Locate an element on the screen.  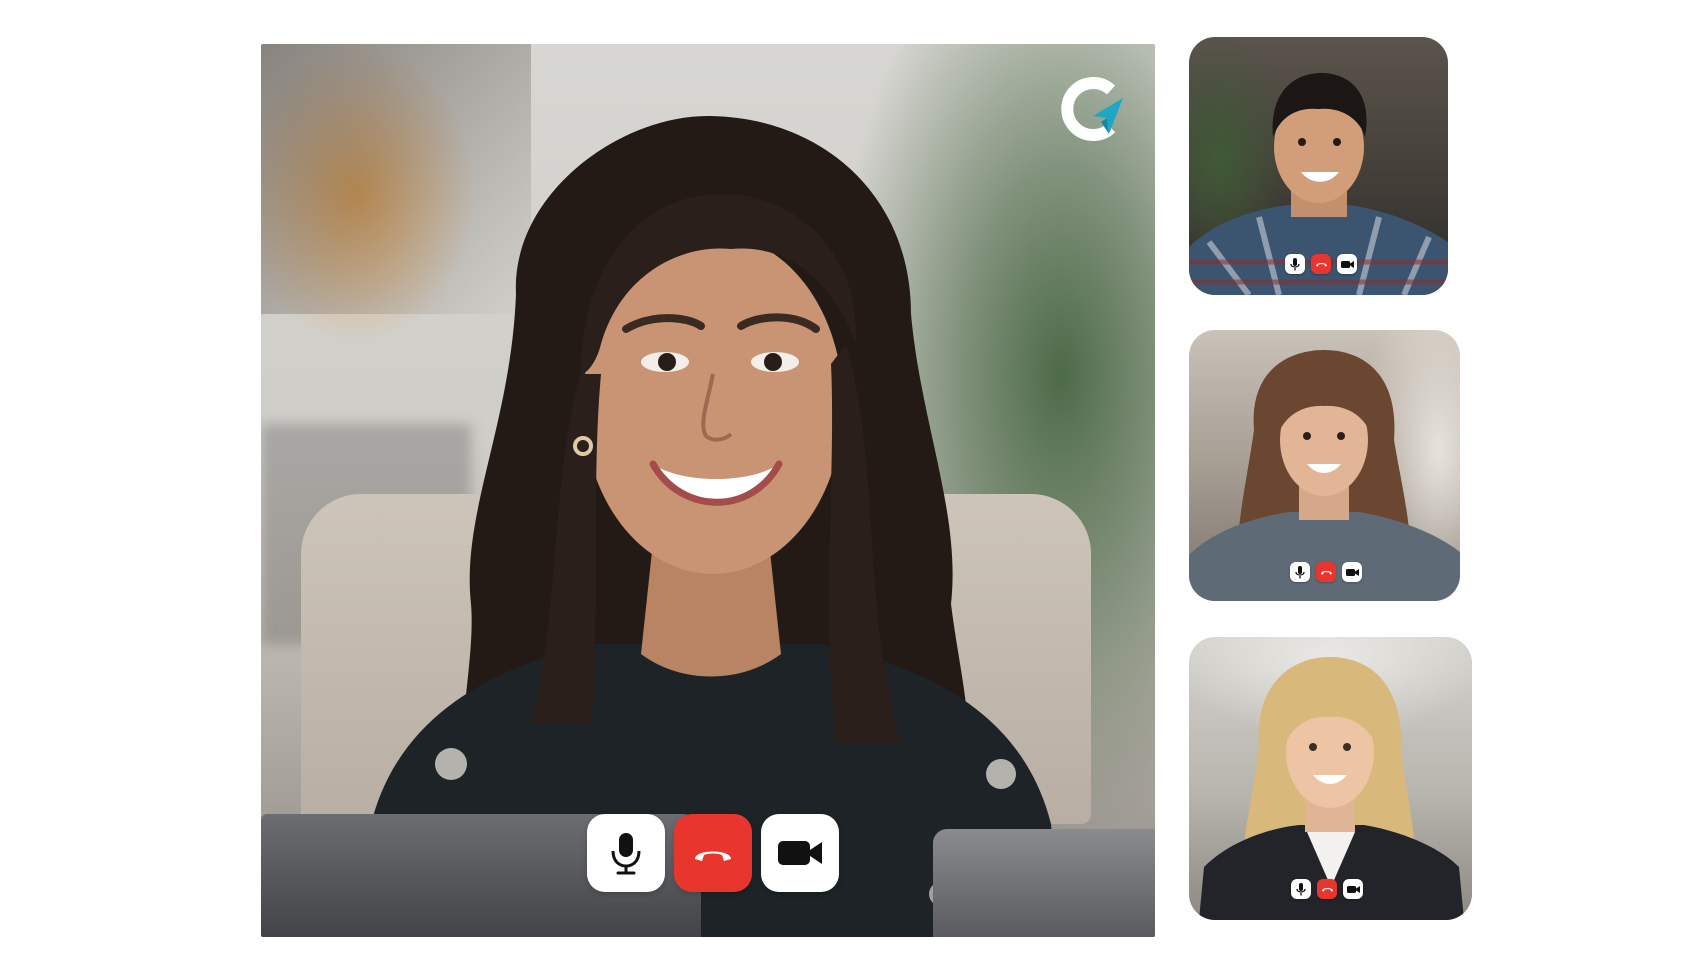
call-controls is located at coordinates (713, 853).